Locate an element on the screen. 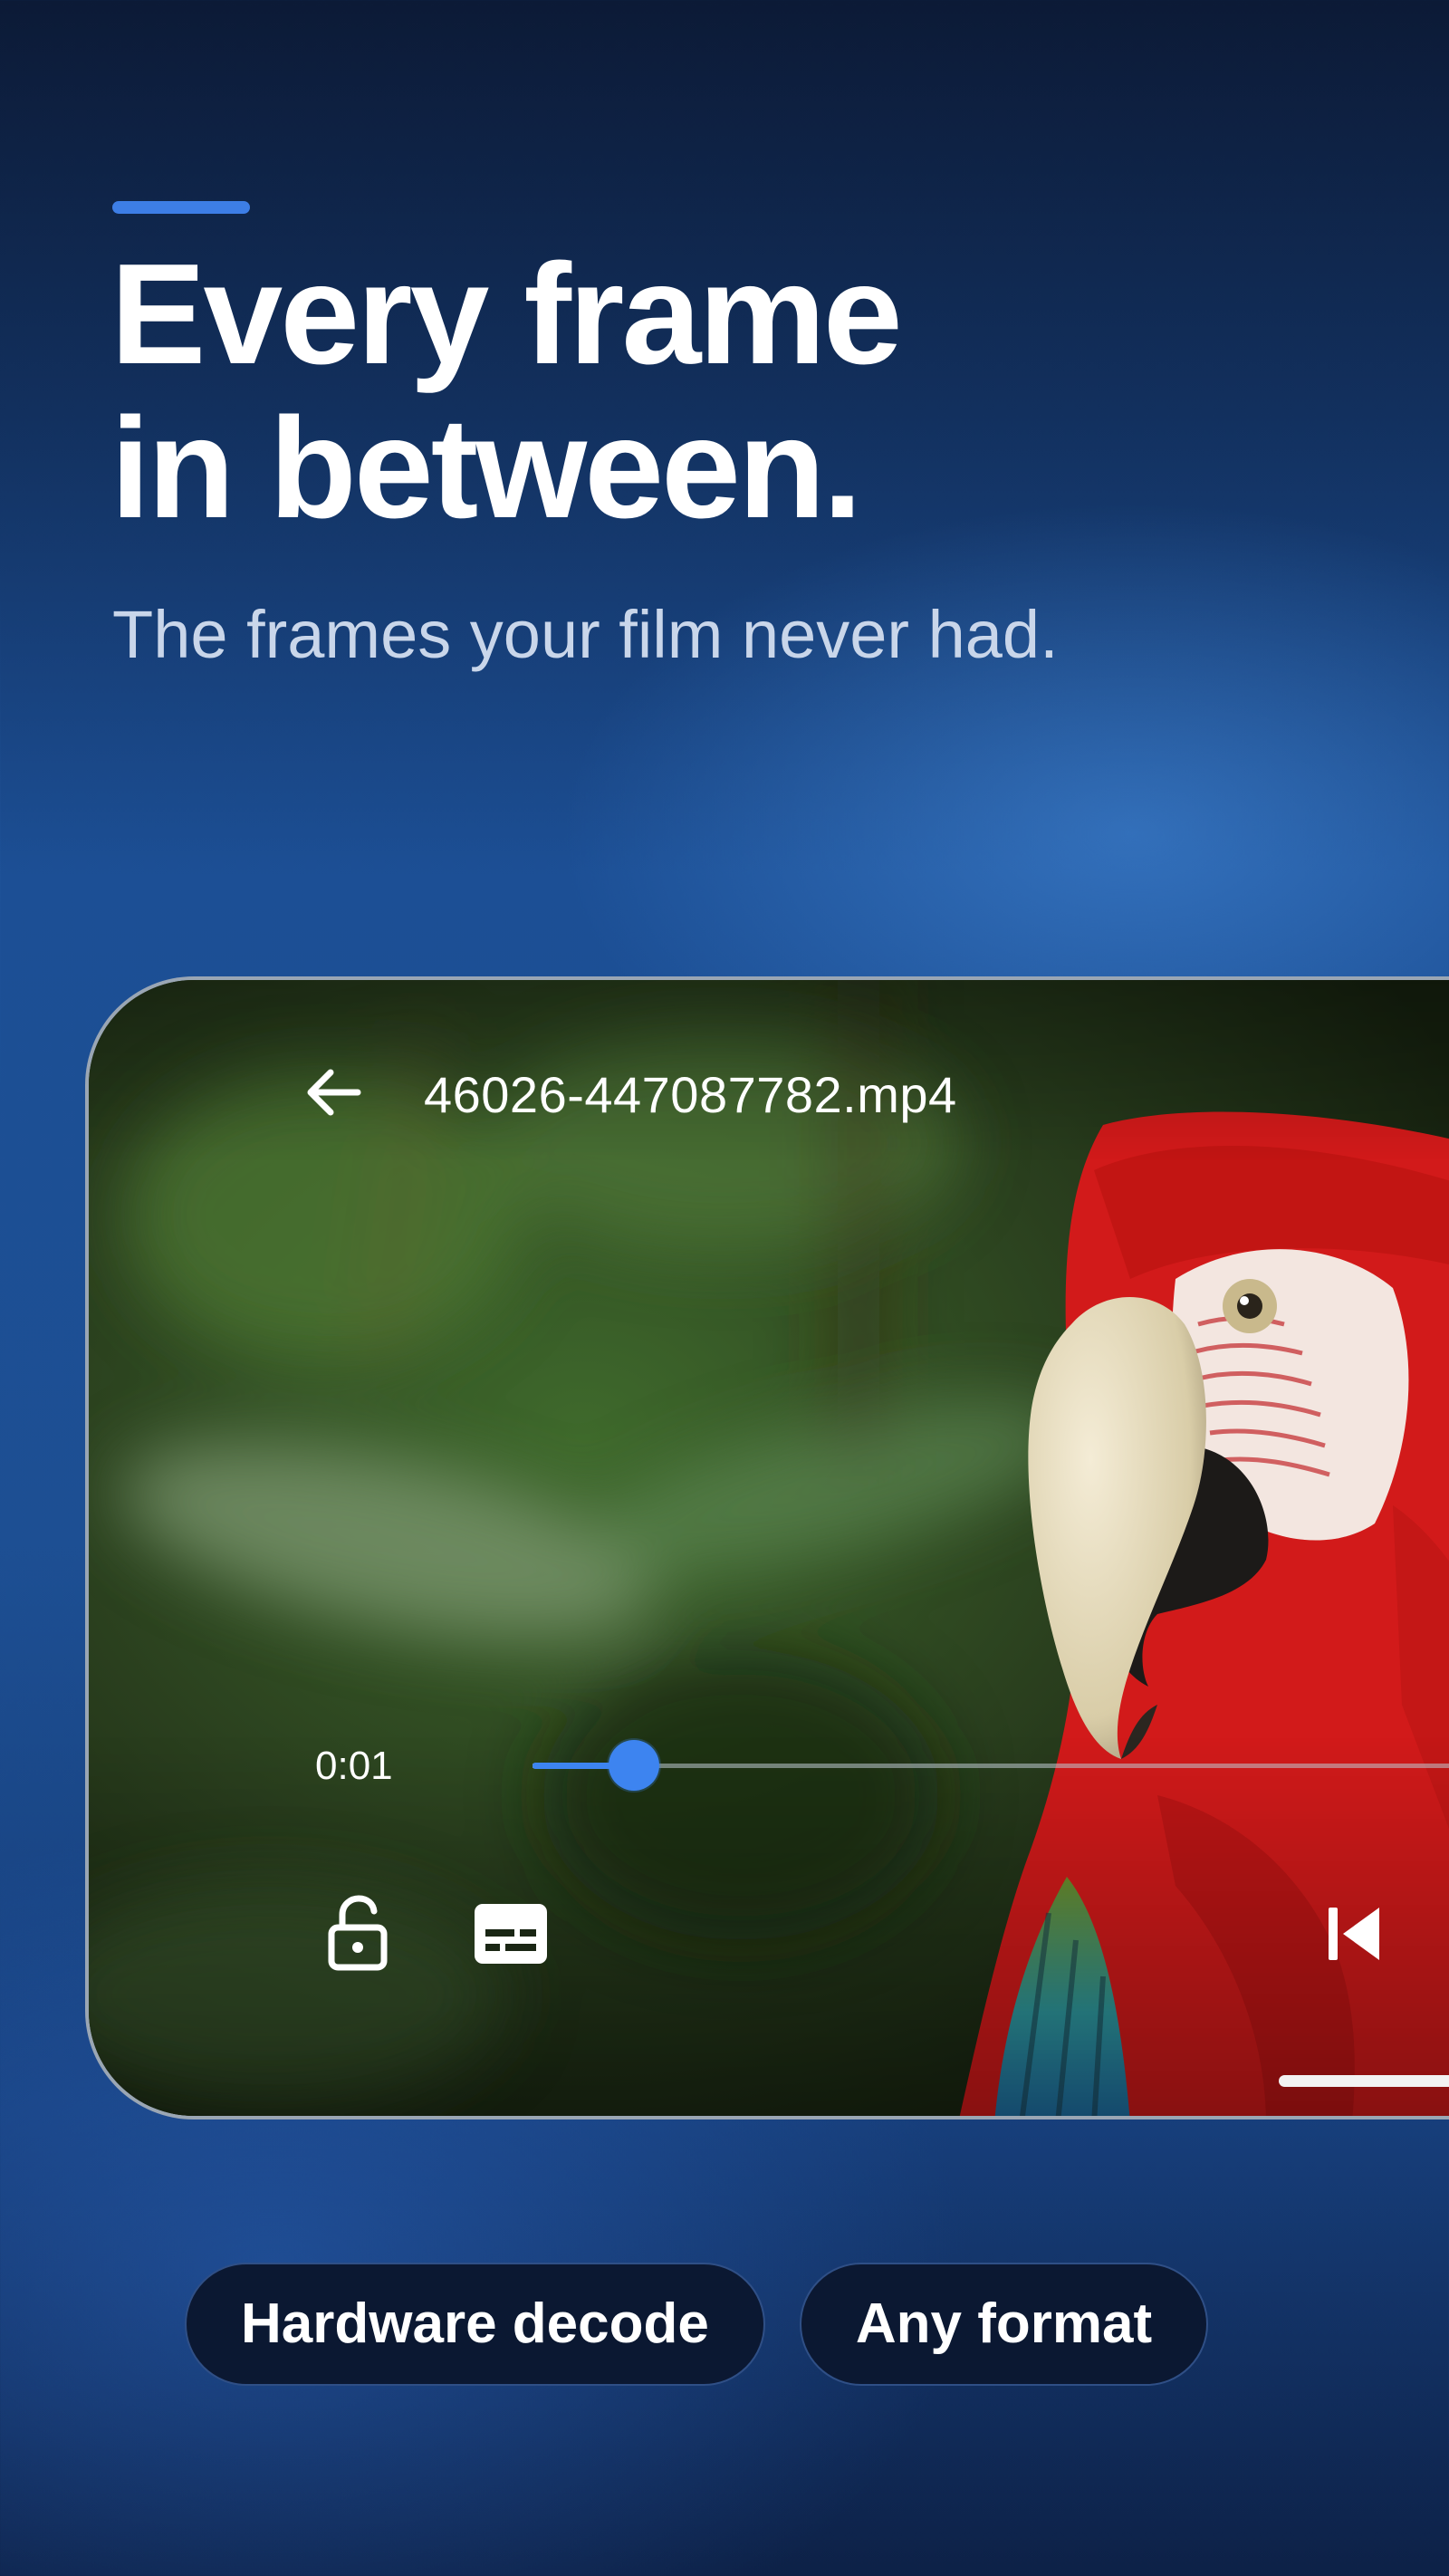  seek-bar is located at coordinates (991, 1765).